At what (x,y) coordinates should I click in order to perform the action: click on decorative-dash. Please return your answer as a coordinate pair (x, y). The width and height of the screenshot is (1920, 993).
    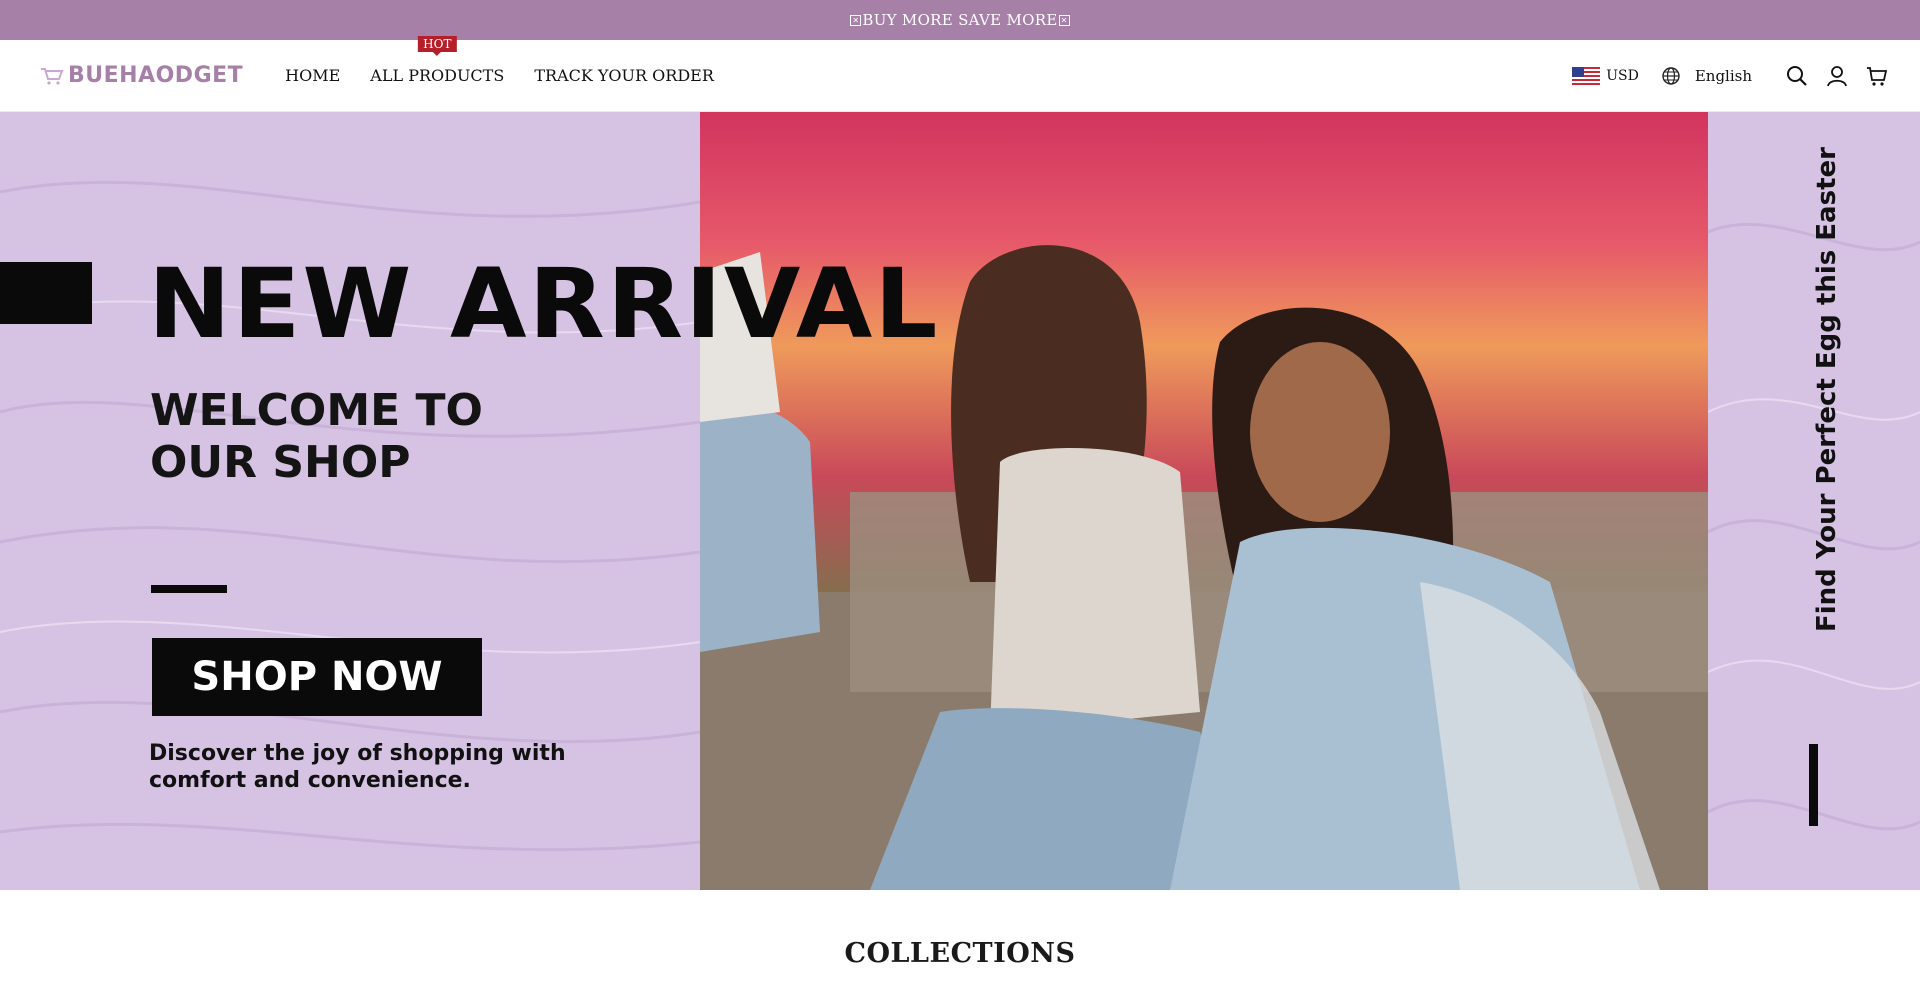
    Looking at the image, I should click on (189, 589).